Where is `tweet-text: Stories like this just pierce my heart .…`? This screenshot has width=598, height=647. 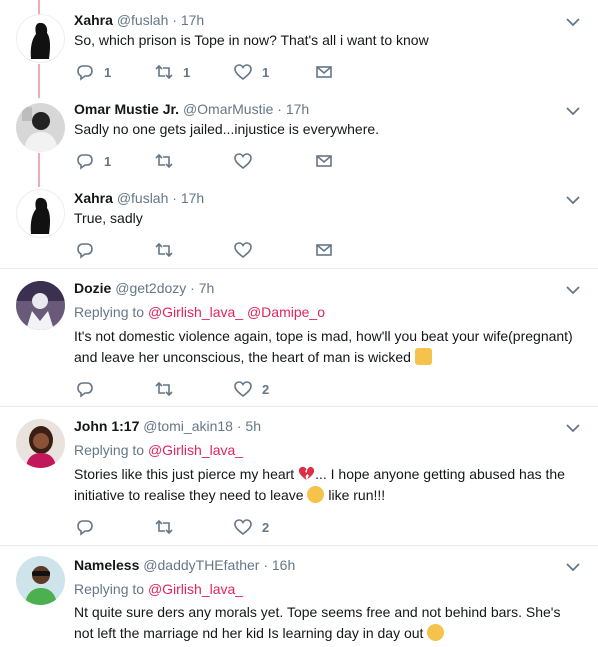
tweet-text: Stories like this just pierce my heart .… is located at coordinates (328, 485).